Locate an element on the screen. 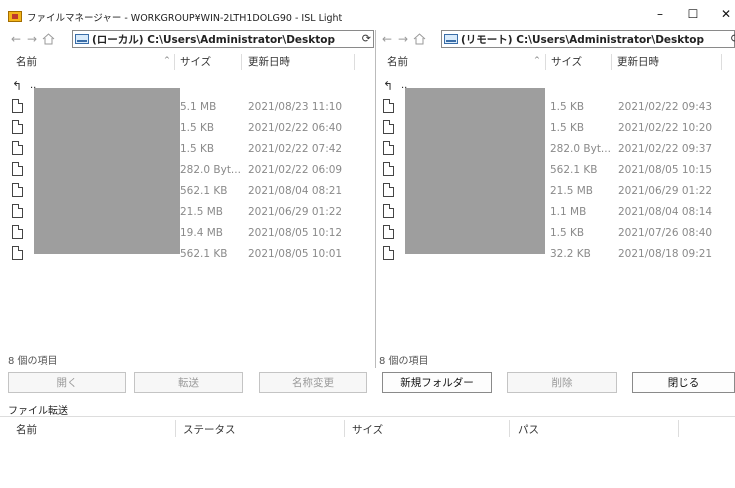 Image resolution: width=735 pixels, height=488 pixels. delete-button: 削除 is located at coordinates (562, 382).